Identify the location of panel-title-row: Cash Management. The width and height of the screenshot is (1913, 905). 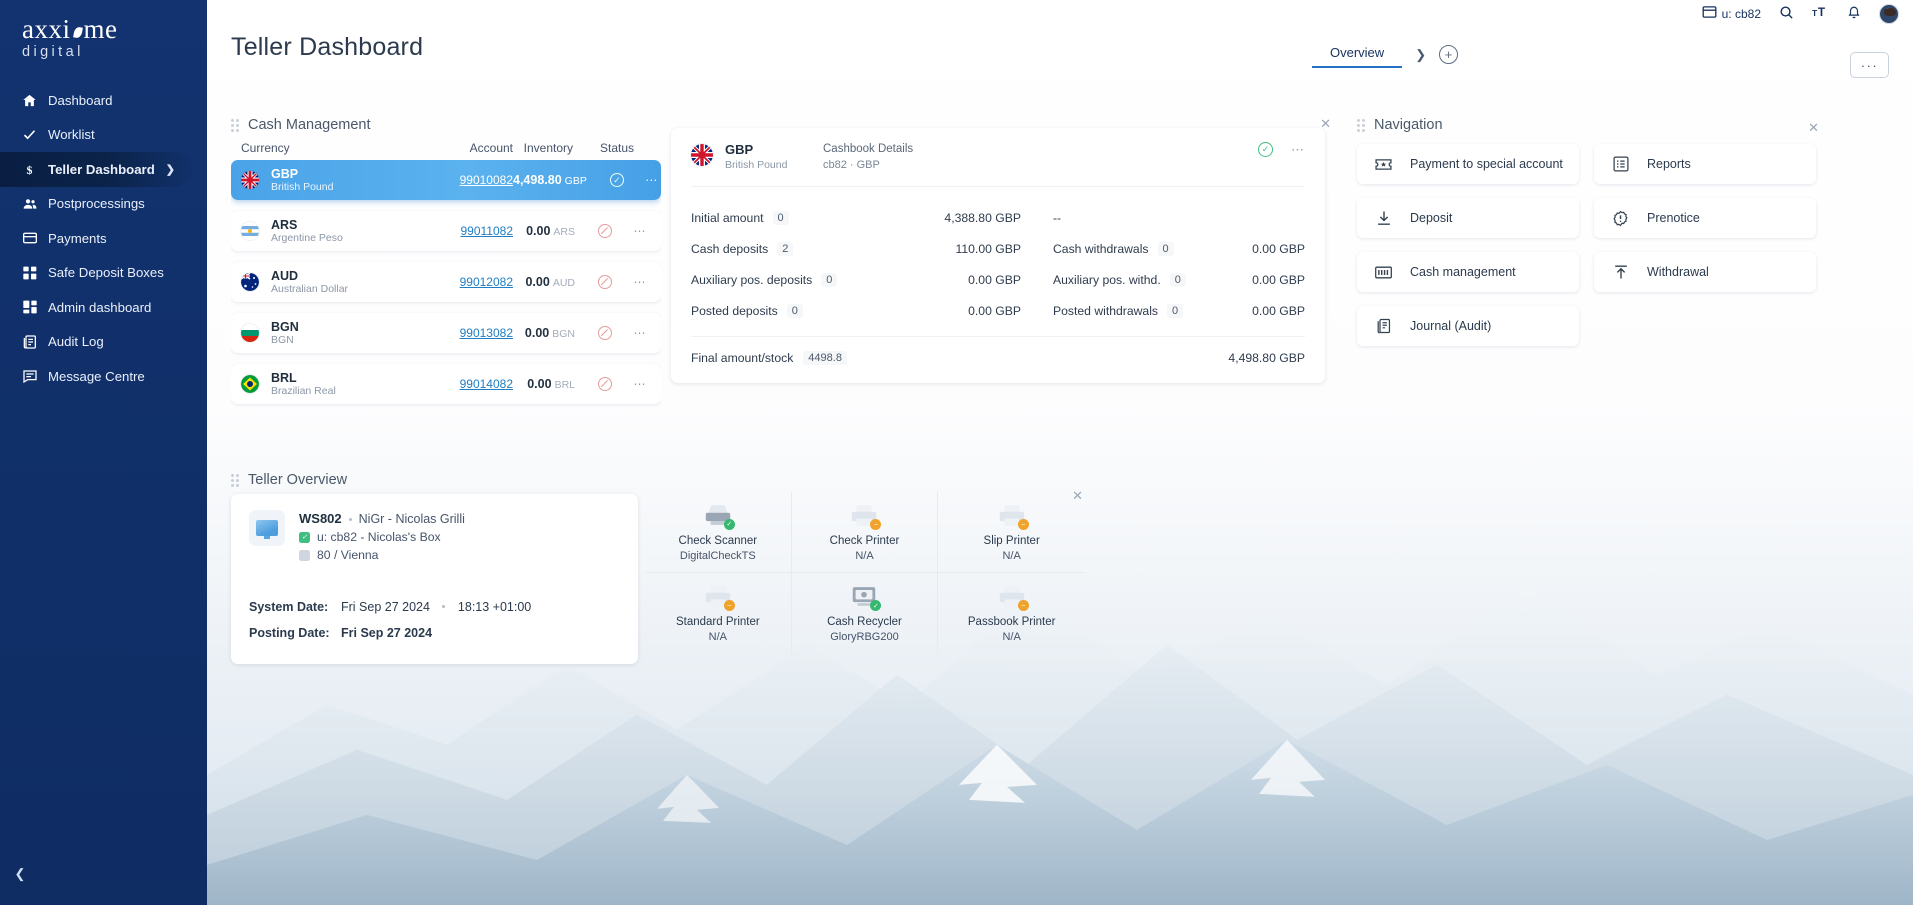
(301, 125).